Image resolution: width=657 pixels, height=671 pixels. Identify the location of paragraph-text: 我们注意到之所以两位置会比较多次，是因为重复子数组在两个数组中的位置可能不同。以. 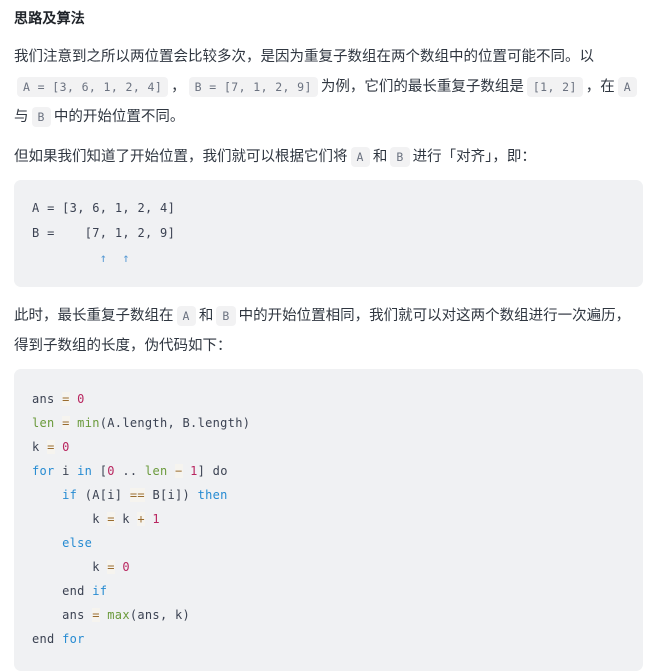
(304, 57).